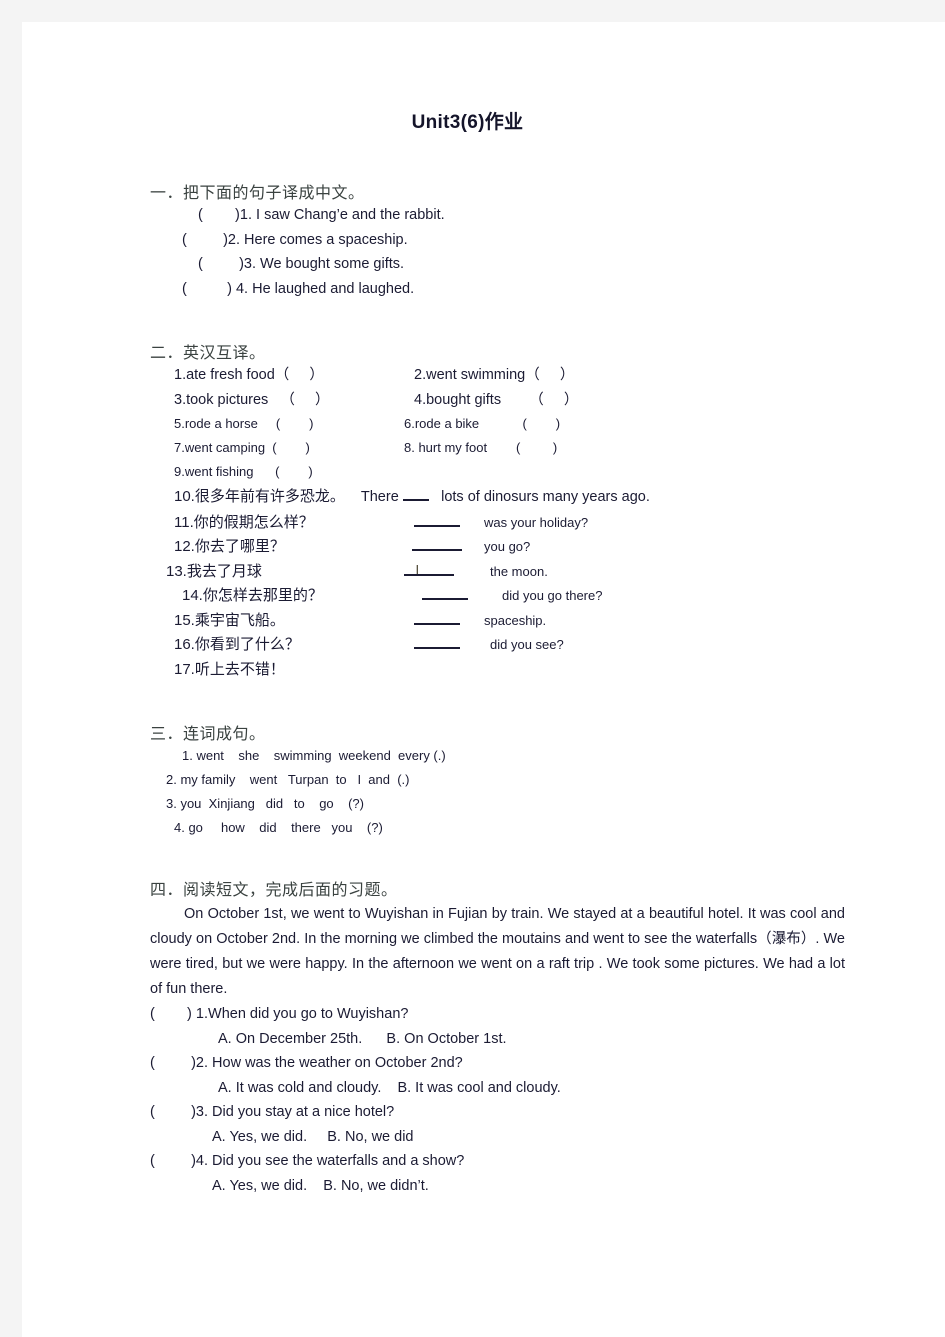 Image resolution: width=945 pixels, height=1337 pixels. What do you see at coordinates (528, 1186) in the screenshot?
I see `mcq-question-options: A. Yes, we did. B. No, we didn’t.` at bounding box center [528, 1186].